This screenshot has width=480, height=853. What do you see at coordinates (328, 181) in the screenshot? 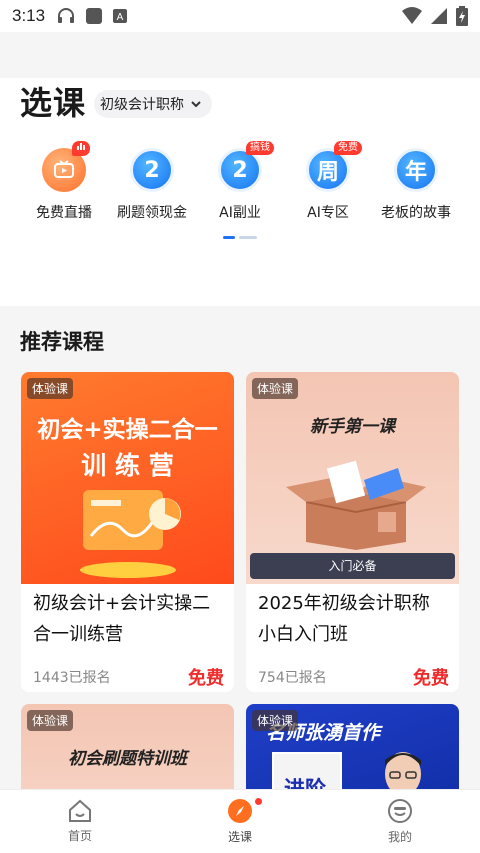
I see `quick-link-ai-zone: 周 免费 AI专区` at bounding box center [328, 181].